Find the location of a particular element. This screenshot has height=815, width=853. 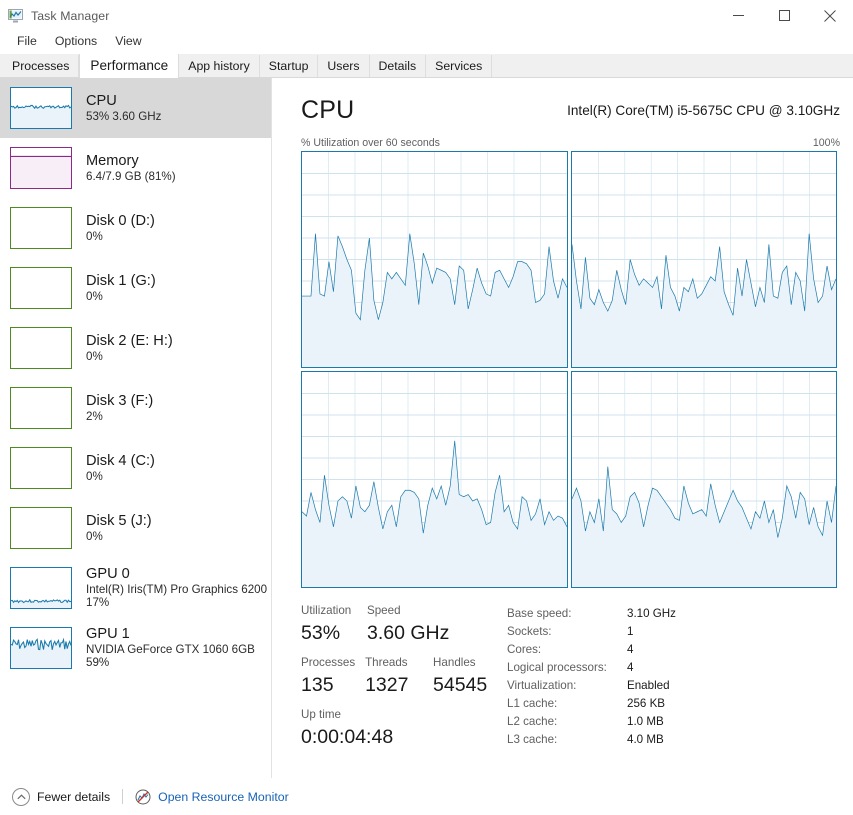

tab-users: Users is located at coordinates (344, 66).